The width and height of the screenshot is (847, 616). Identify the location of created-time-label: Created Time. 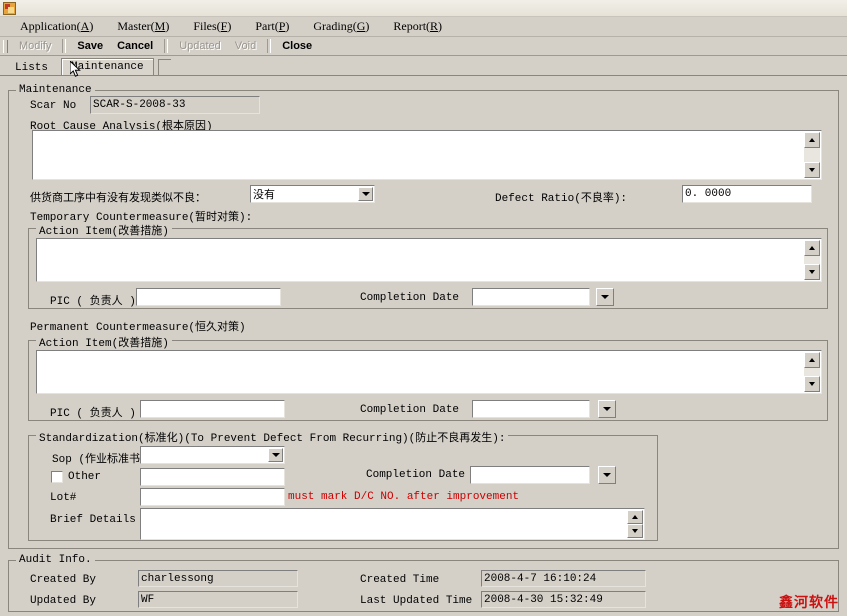
(400, 580).